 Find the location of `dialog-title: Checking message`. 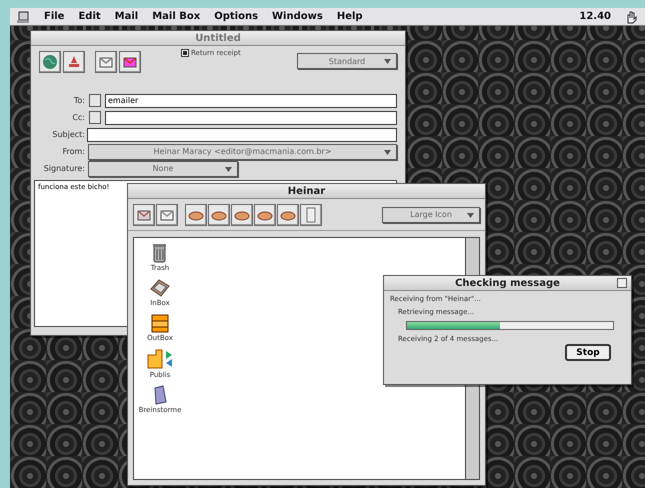

dialog-title: Checking message is located at coordinates (507, 283).